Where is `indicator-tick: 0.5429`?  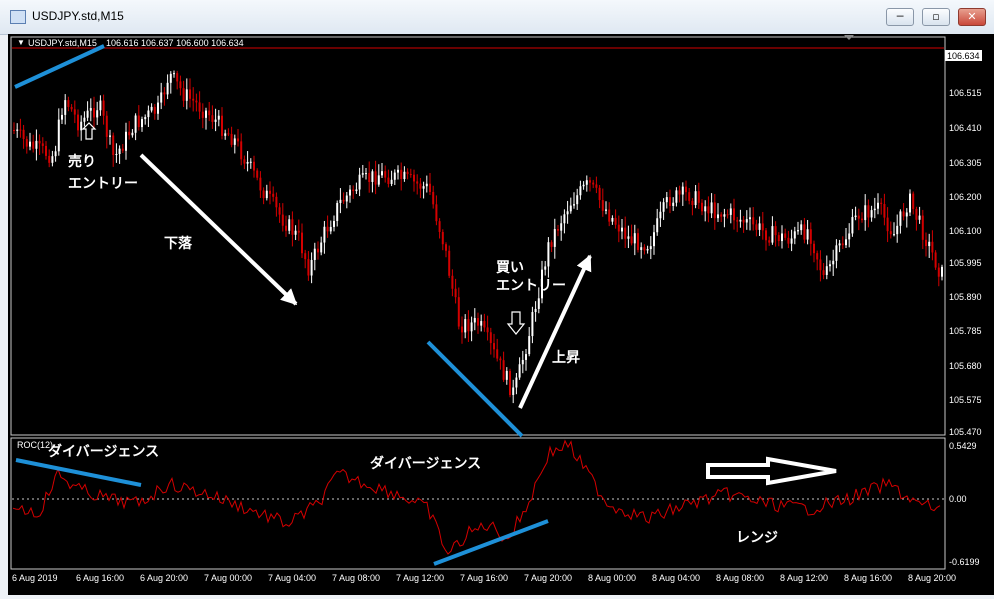 indicator-tick: 0.5429 is located at coordinates (963, 446).